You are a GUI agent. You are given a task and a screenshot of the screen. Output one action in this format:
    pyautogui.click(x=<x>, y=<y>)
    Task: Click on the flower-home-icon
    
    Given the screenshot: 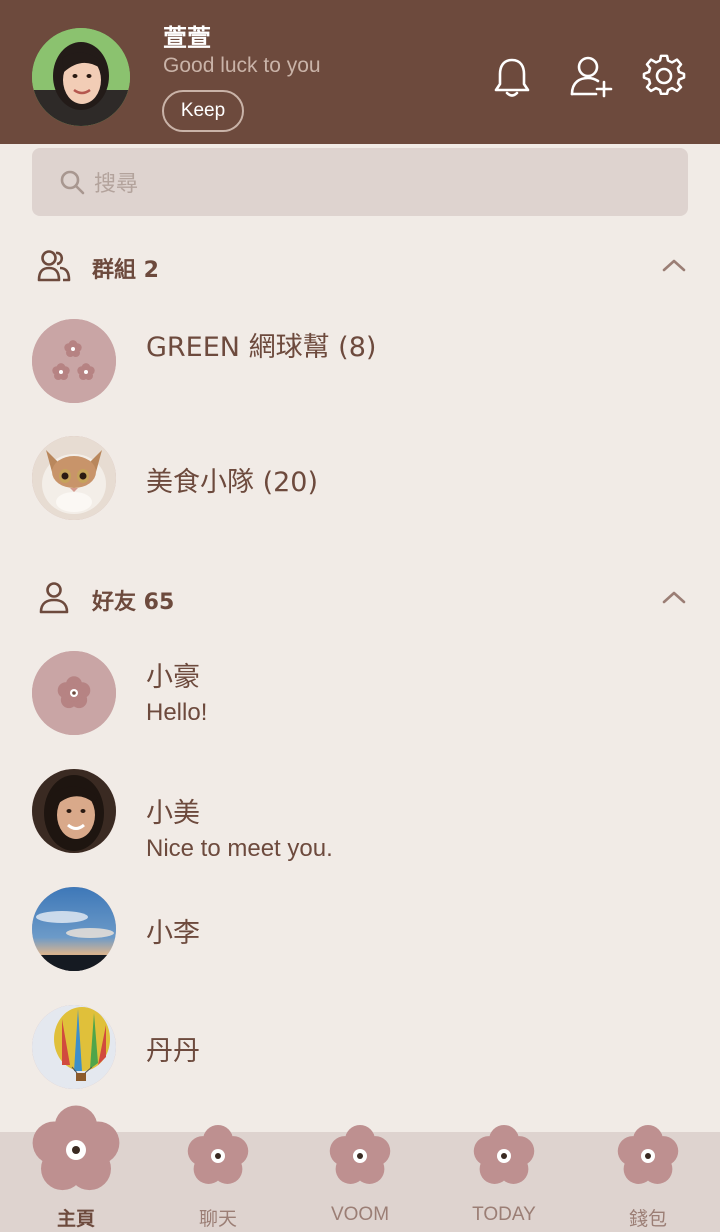 What is the action you would take?
    pyautogui.click(x=76, y=1148)
    